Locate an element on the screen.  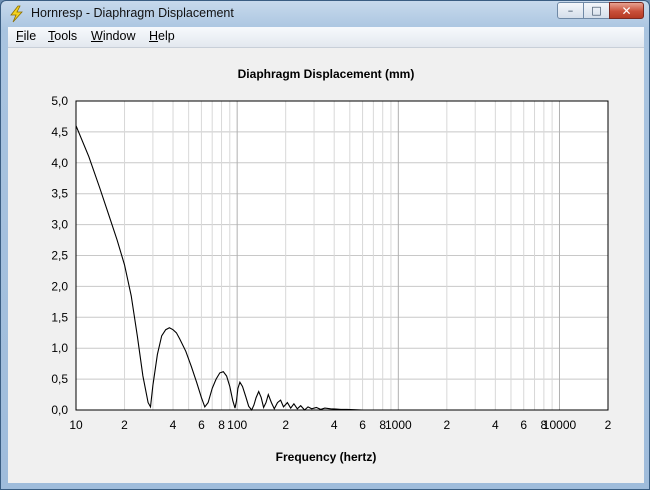
menu-bar: File Tools Window Help is located at coordinates (326, 37).